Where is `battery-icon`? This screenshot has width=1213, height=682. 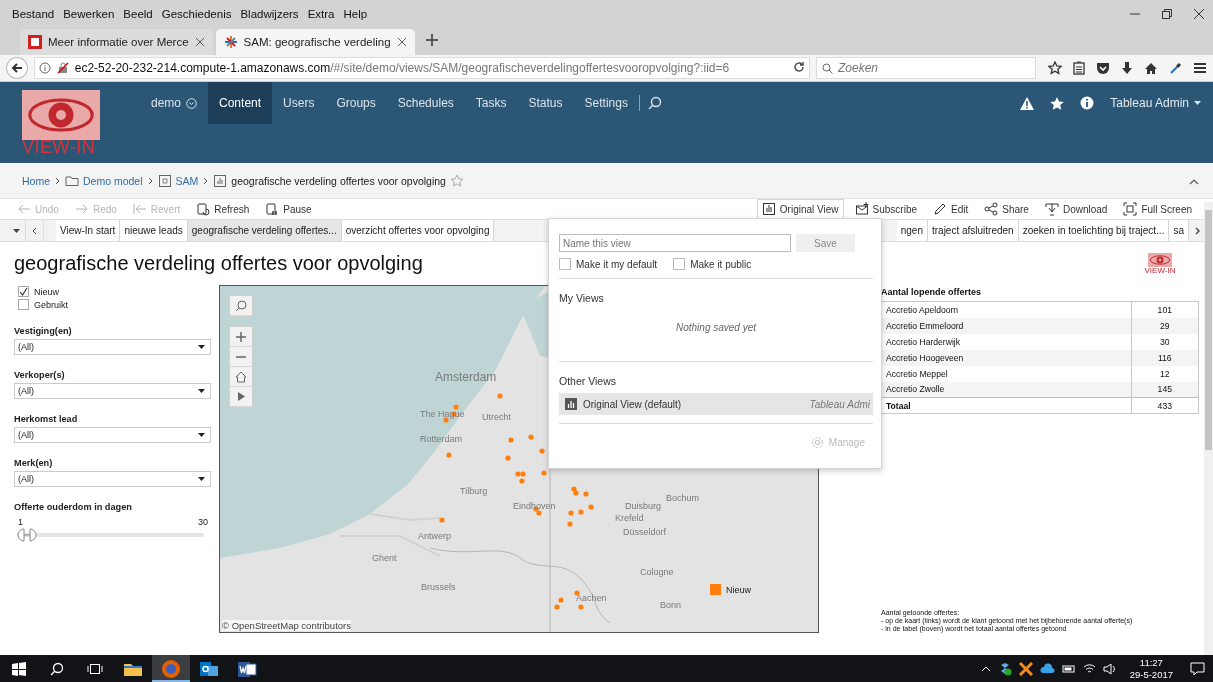
battery-icon is located at coordinates (1068, 668).